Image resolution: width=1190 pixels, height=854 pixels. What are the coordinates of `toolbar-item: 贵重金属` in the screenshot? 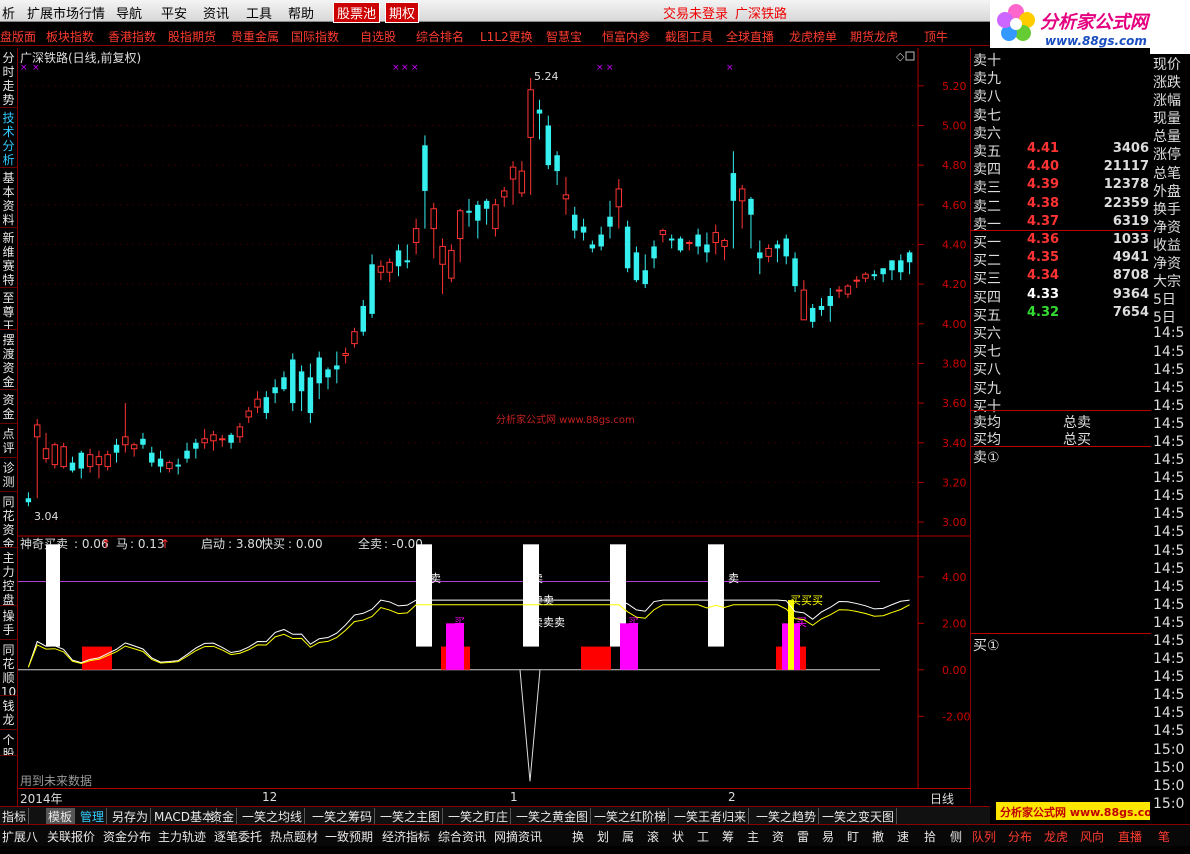 It's located at (255, 36).